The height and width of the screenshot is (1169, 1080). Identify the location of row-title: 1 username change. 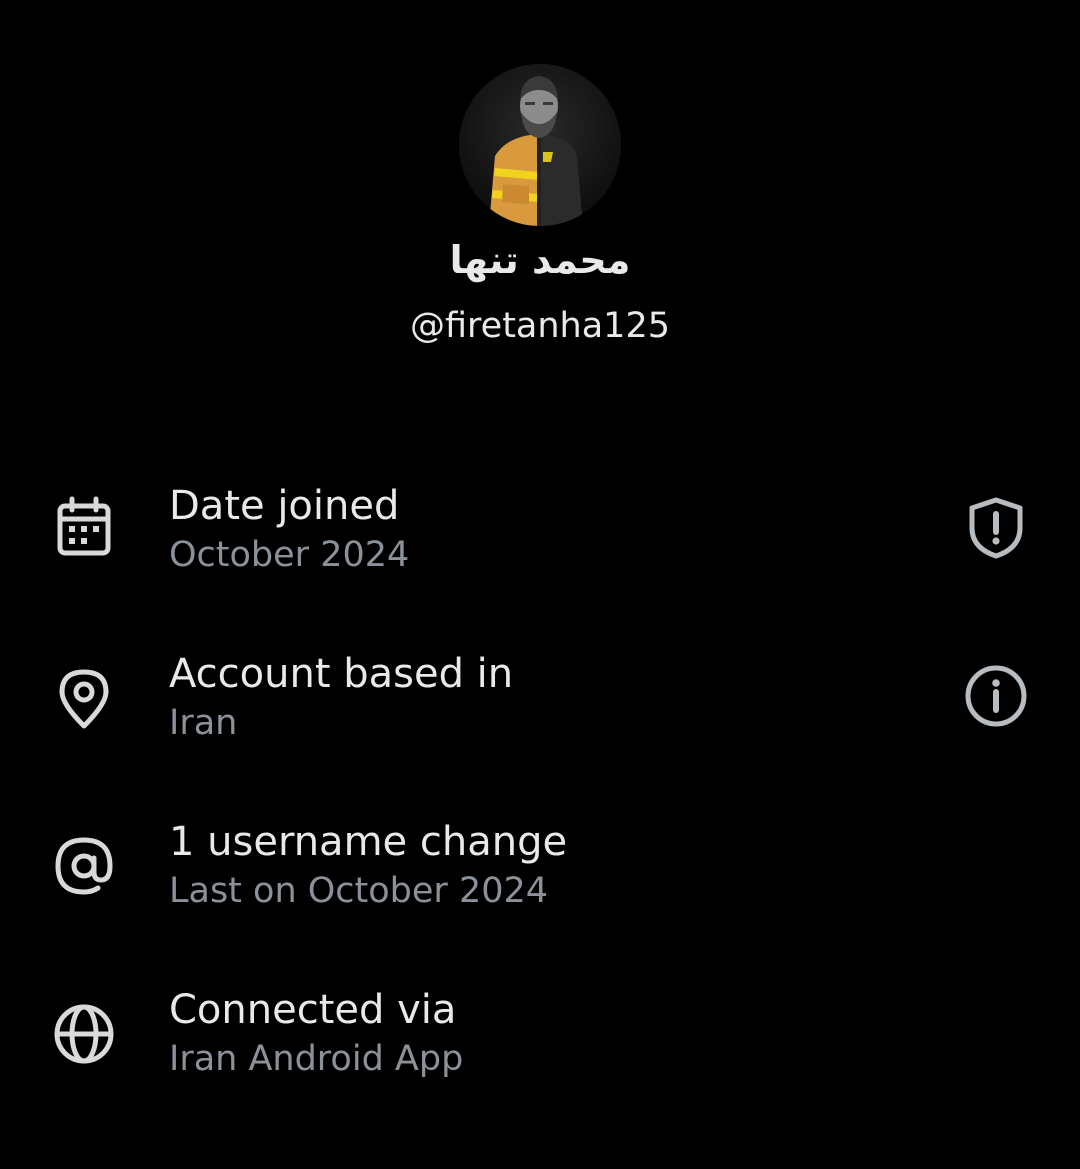
(368, 842).